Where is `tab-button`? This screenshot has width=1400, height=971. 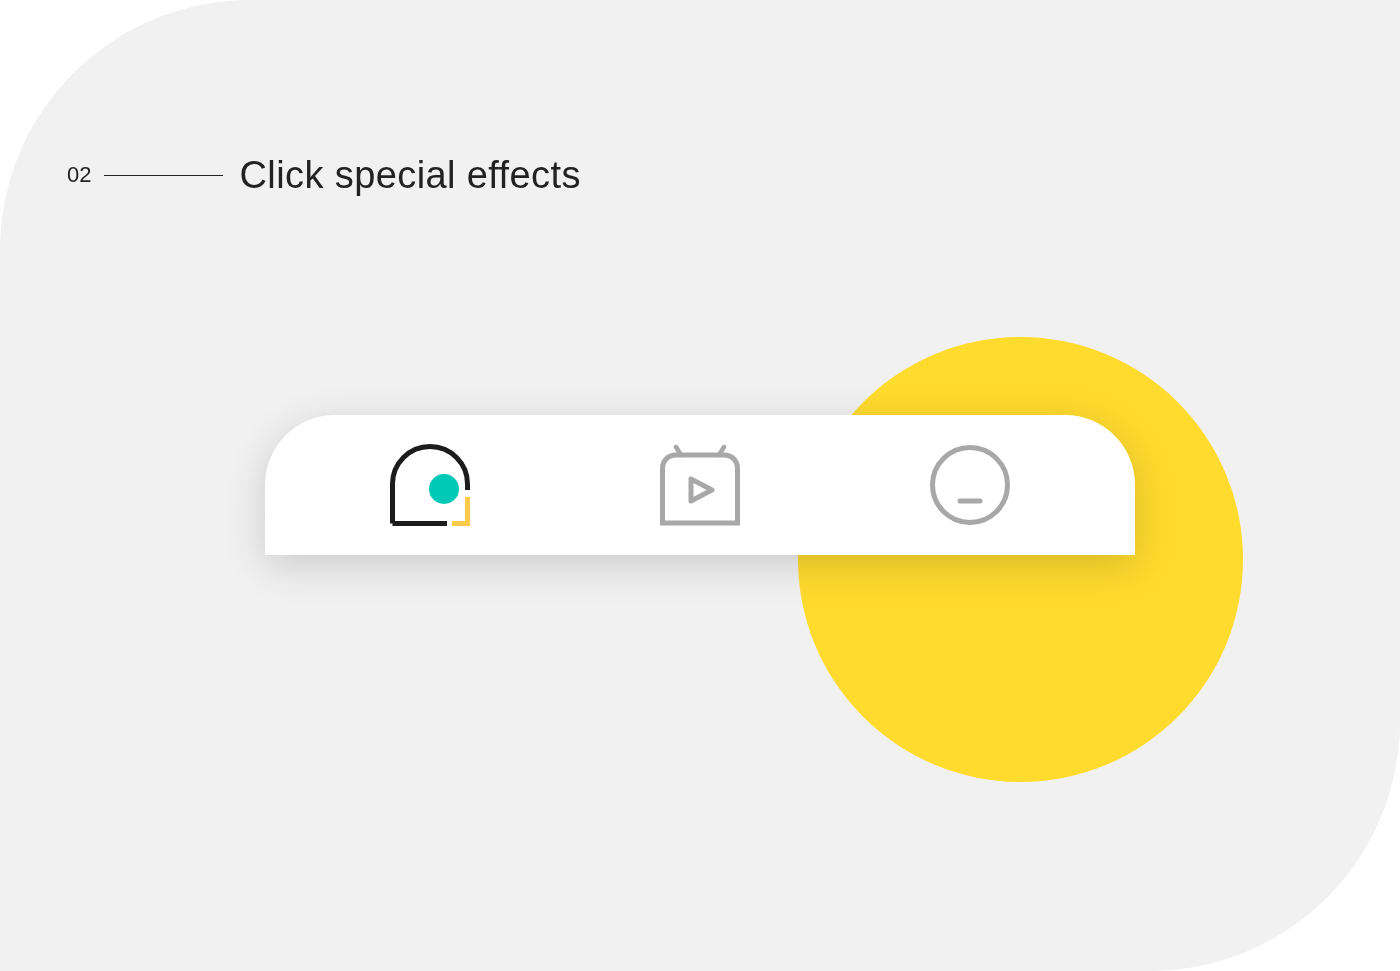
tab-button is located at coordinates (430, 485).